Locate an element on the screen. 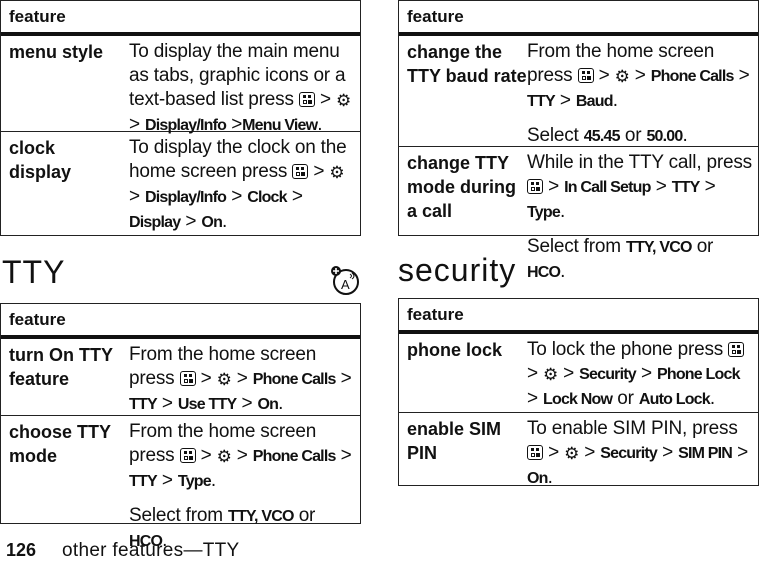  feature-name: change TTY mode during a call is located at coordinates (461, 187).